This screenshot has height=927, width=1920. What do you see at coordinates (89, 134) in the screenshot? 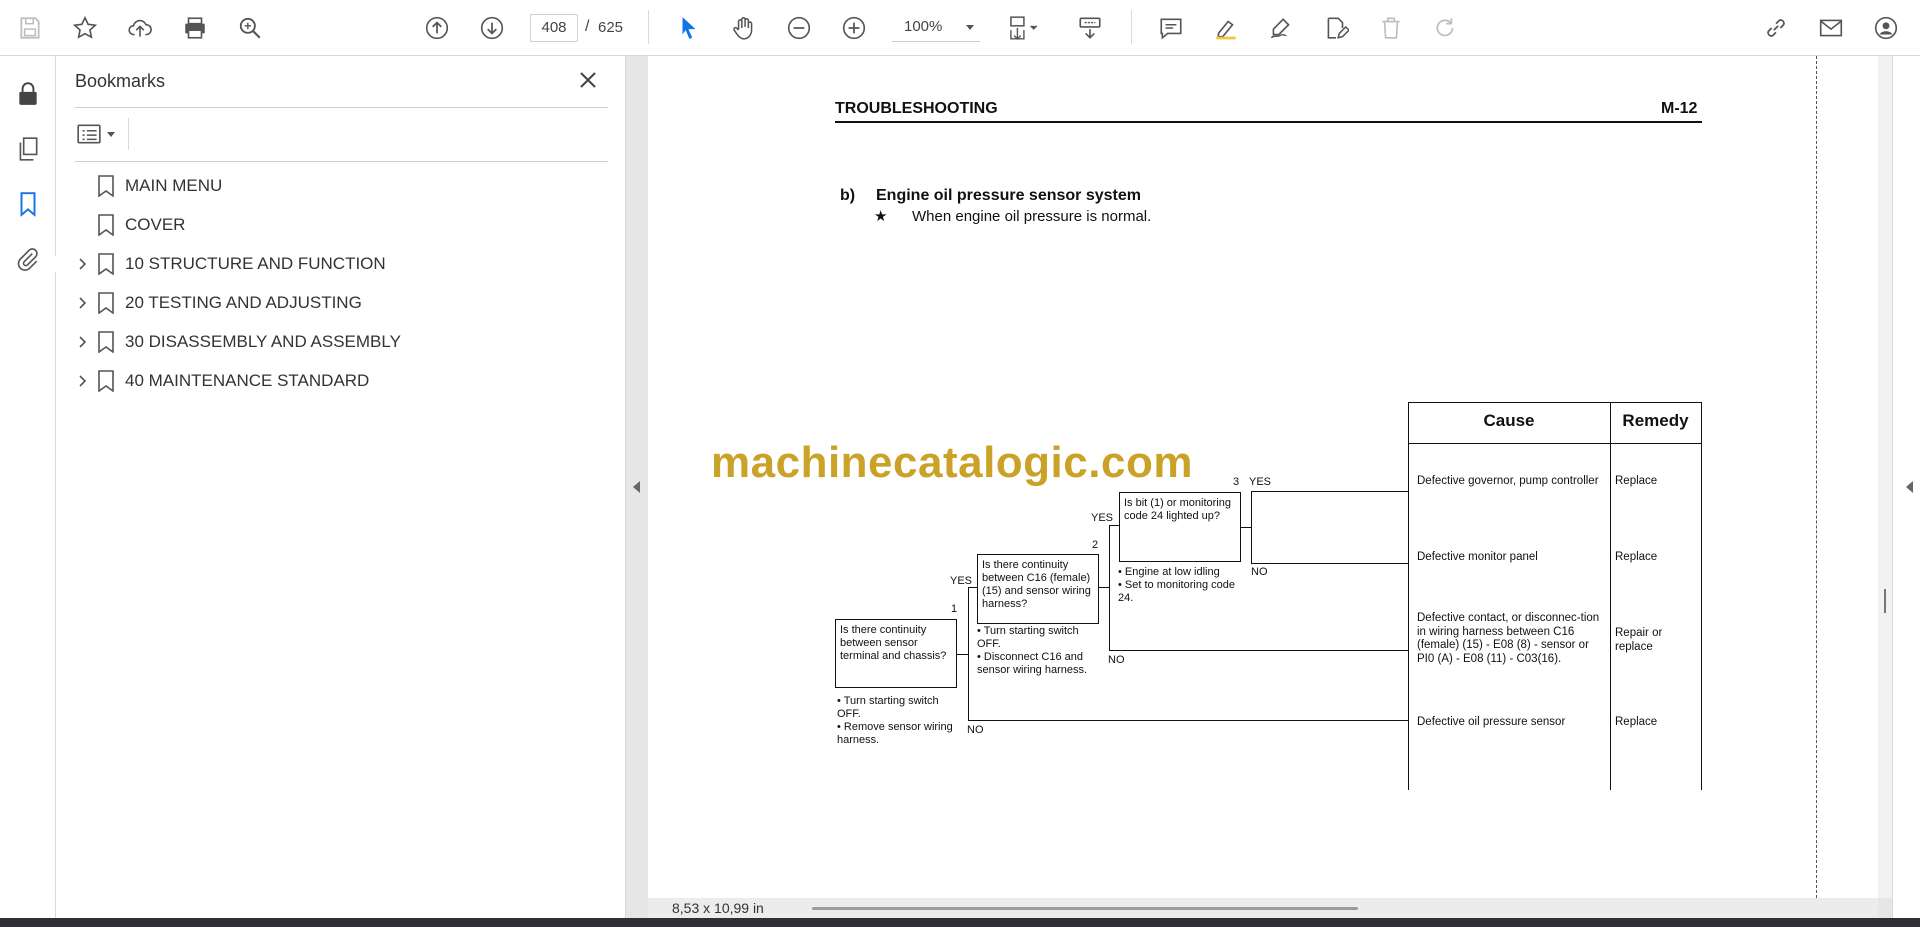
I see `list-options-icon` at bounding box center [89, 134].